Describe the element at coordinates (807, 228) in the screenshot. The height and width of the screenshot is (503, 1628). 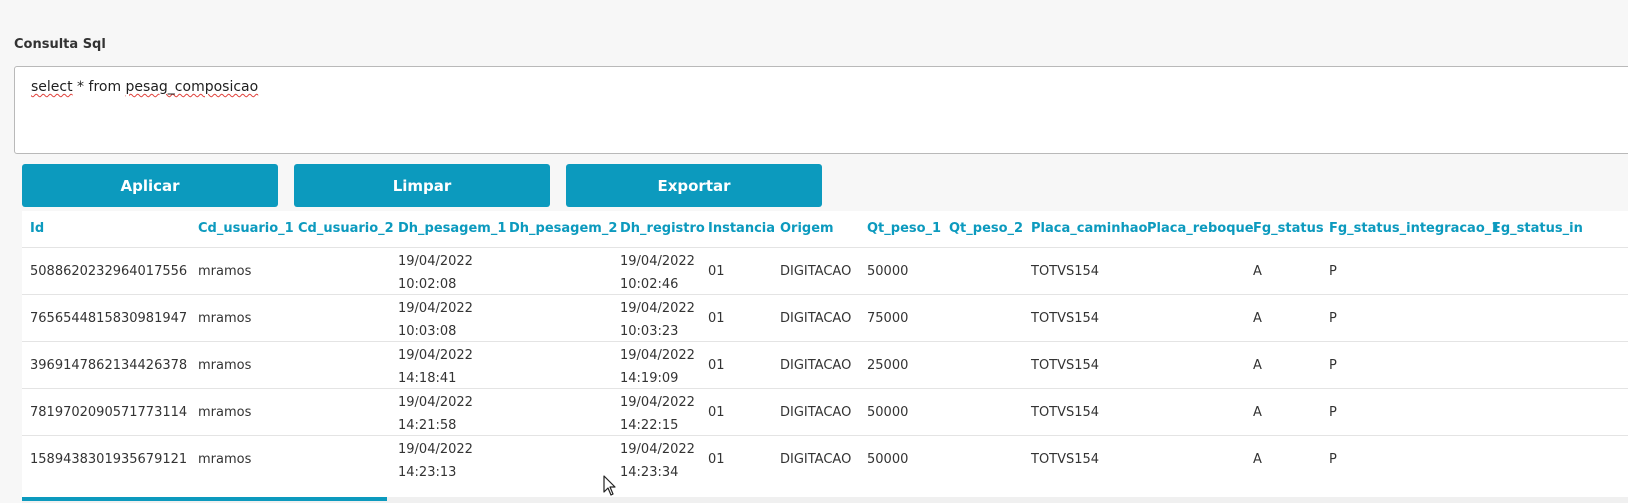
I see `column-header-origem: Origem` at that location.